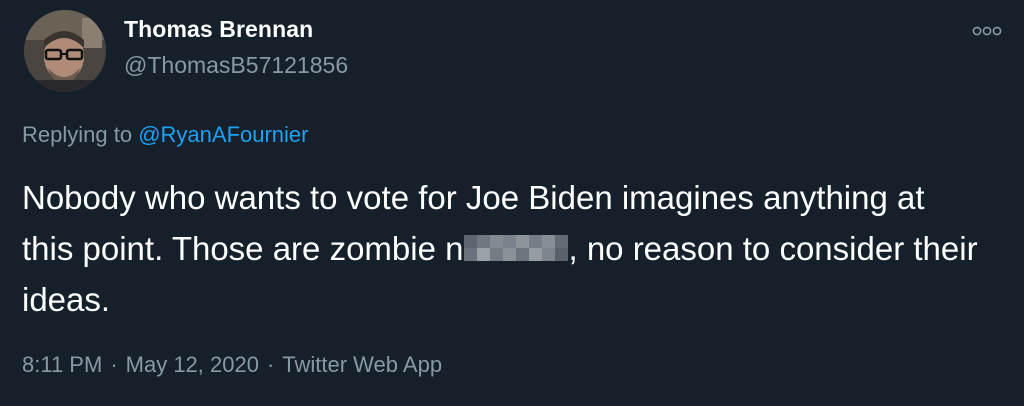 The width and height of the screenshot is (1024, 406). I want to click on tweet-date-link: May 12, 2020, so click(192, 364).